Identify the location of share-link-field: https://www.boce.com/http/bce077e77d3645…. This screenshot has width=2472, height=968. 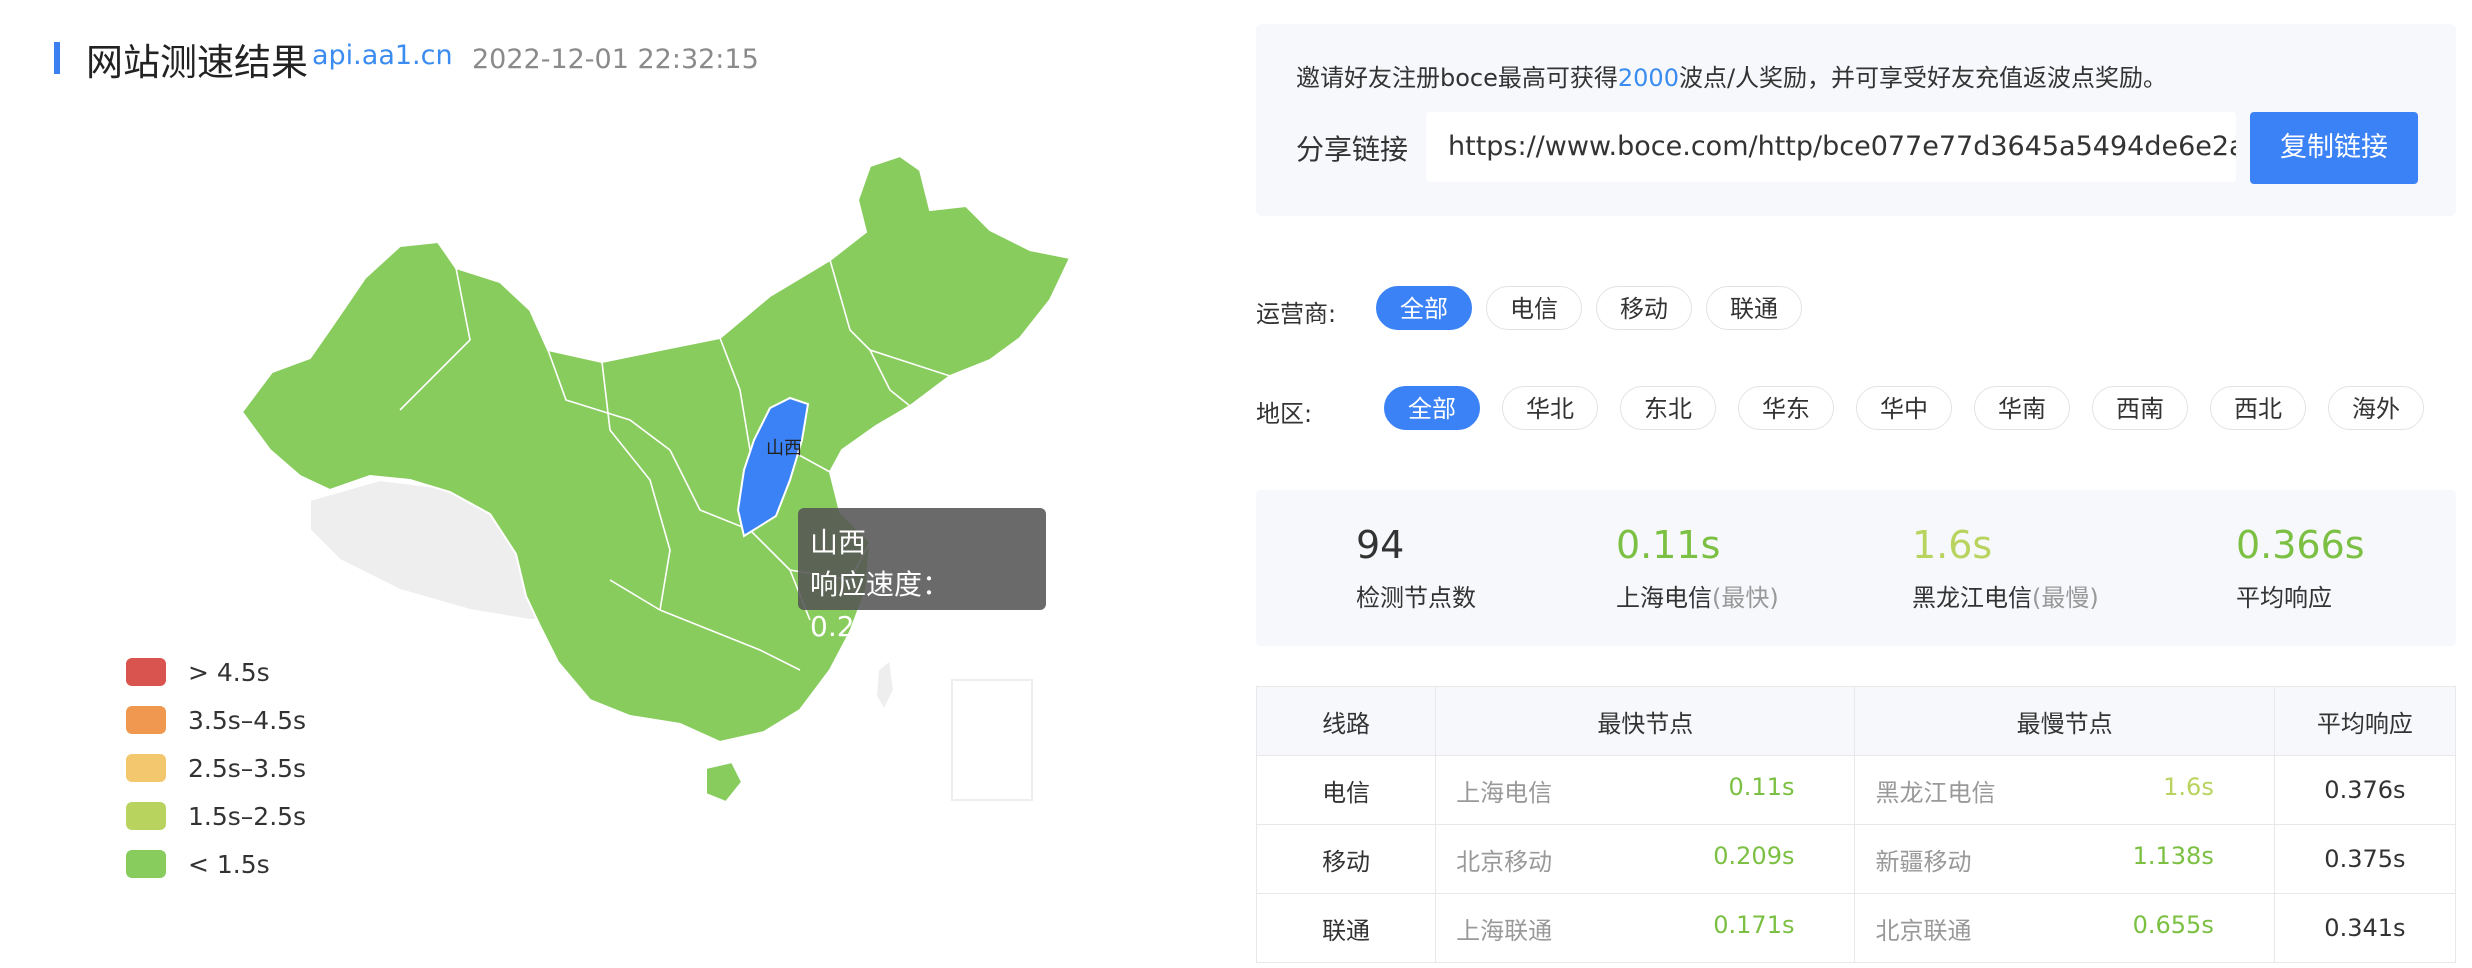
(1831, 147).